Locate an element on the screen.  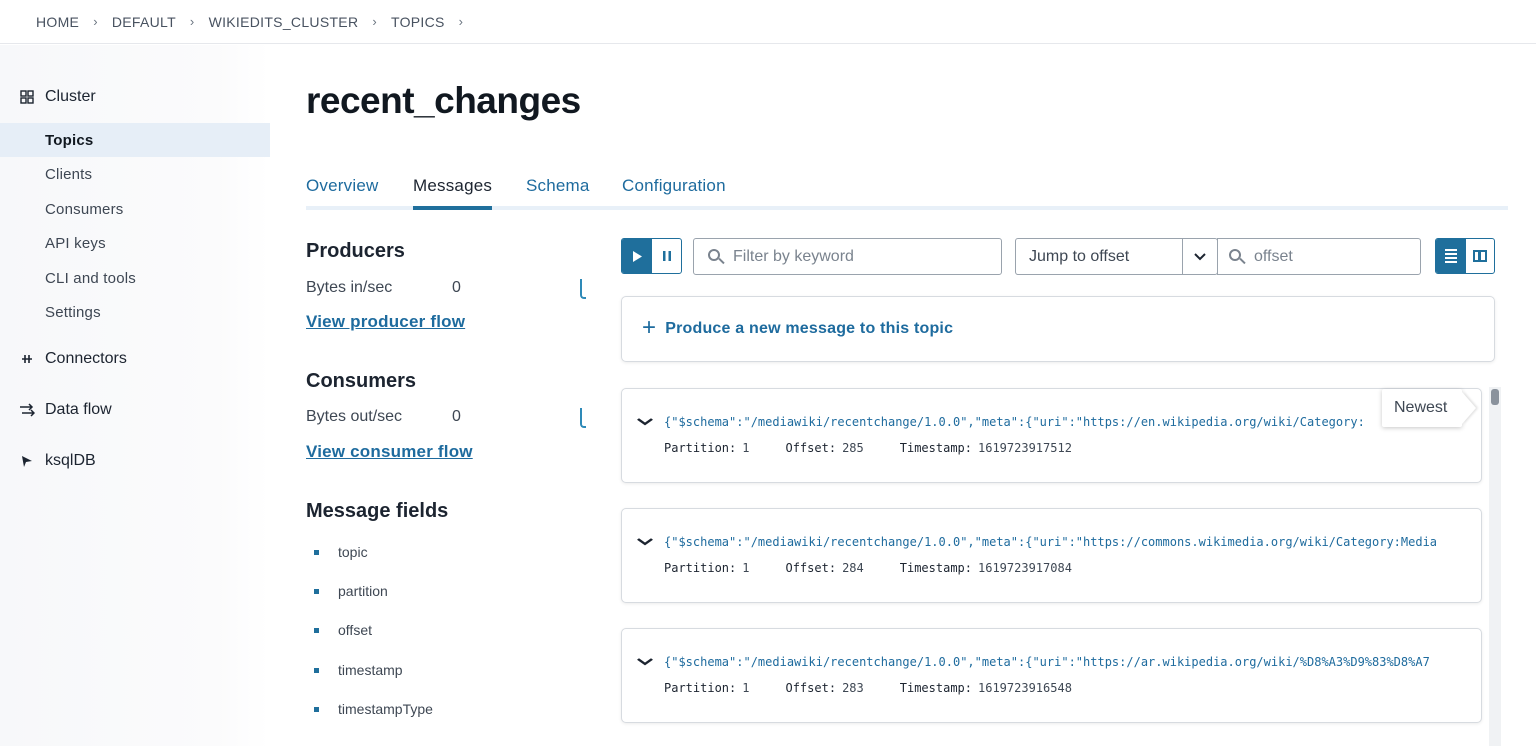
consumer-sparkline is located at coordinates (583, 418).